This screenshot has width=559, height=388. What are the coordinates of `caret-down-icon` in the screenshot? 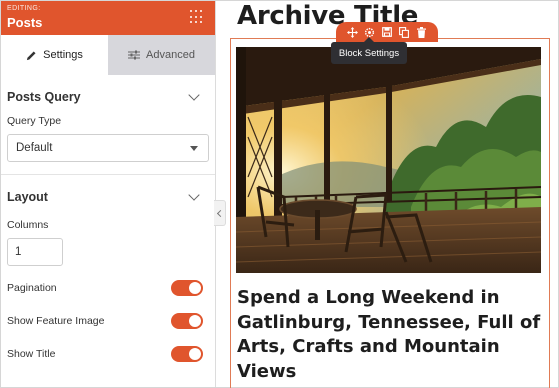 It's located at (194, 148).